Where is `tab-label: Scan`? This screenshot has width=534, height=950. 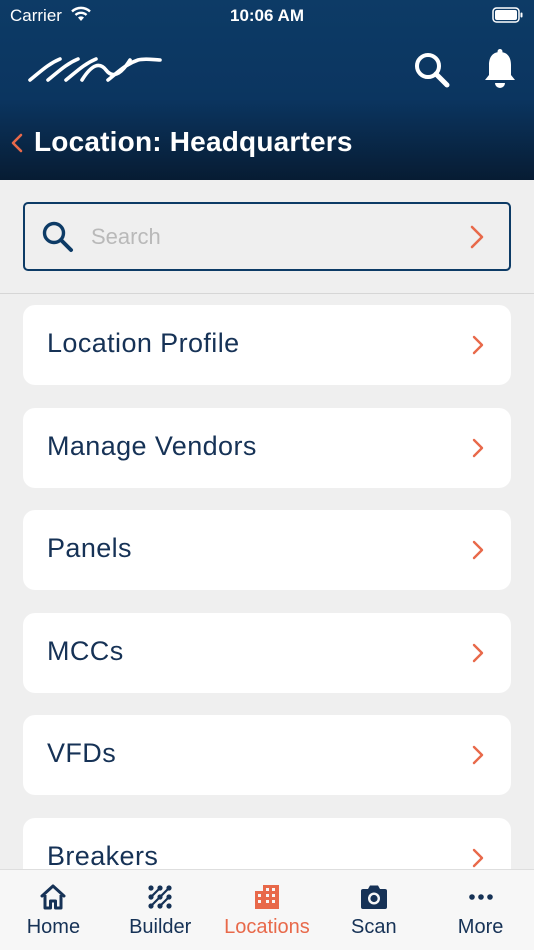
tab-label: Scan is located at coordinates (373, 927).